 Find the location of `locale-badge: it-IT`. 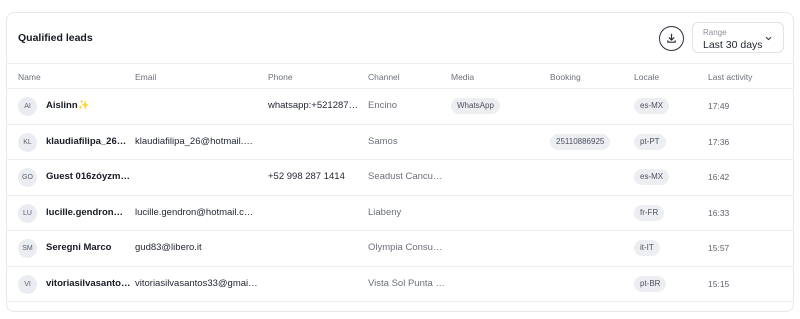

locale-badge: it-IT is located at coordinates (647, 248).